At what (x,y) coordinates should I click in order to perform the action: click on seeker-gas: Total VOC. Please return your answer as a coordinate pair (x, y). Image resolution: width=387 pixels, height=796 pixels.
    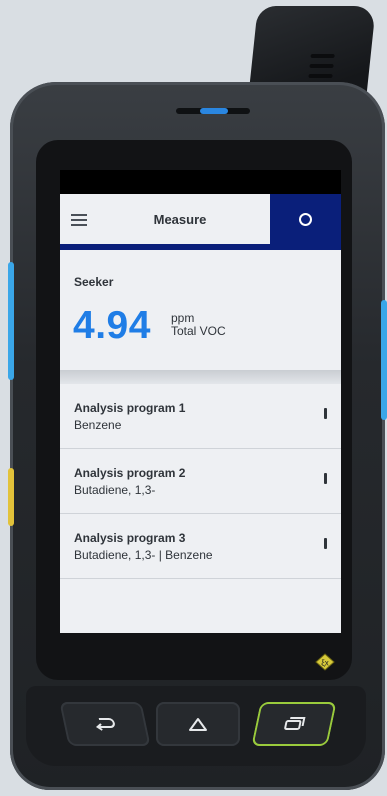
    Looking at the image, I should click on (198, 331).